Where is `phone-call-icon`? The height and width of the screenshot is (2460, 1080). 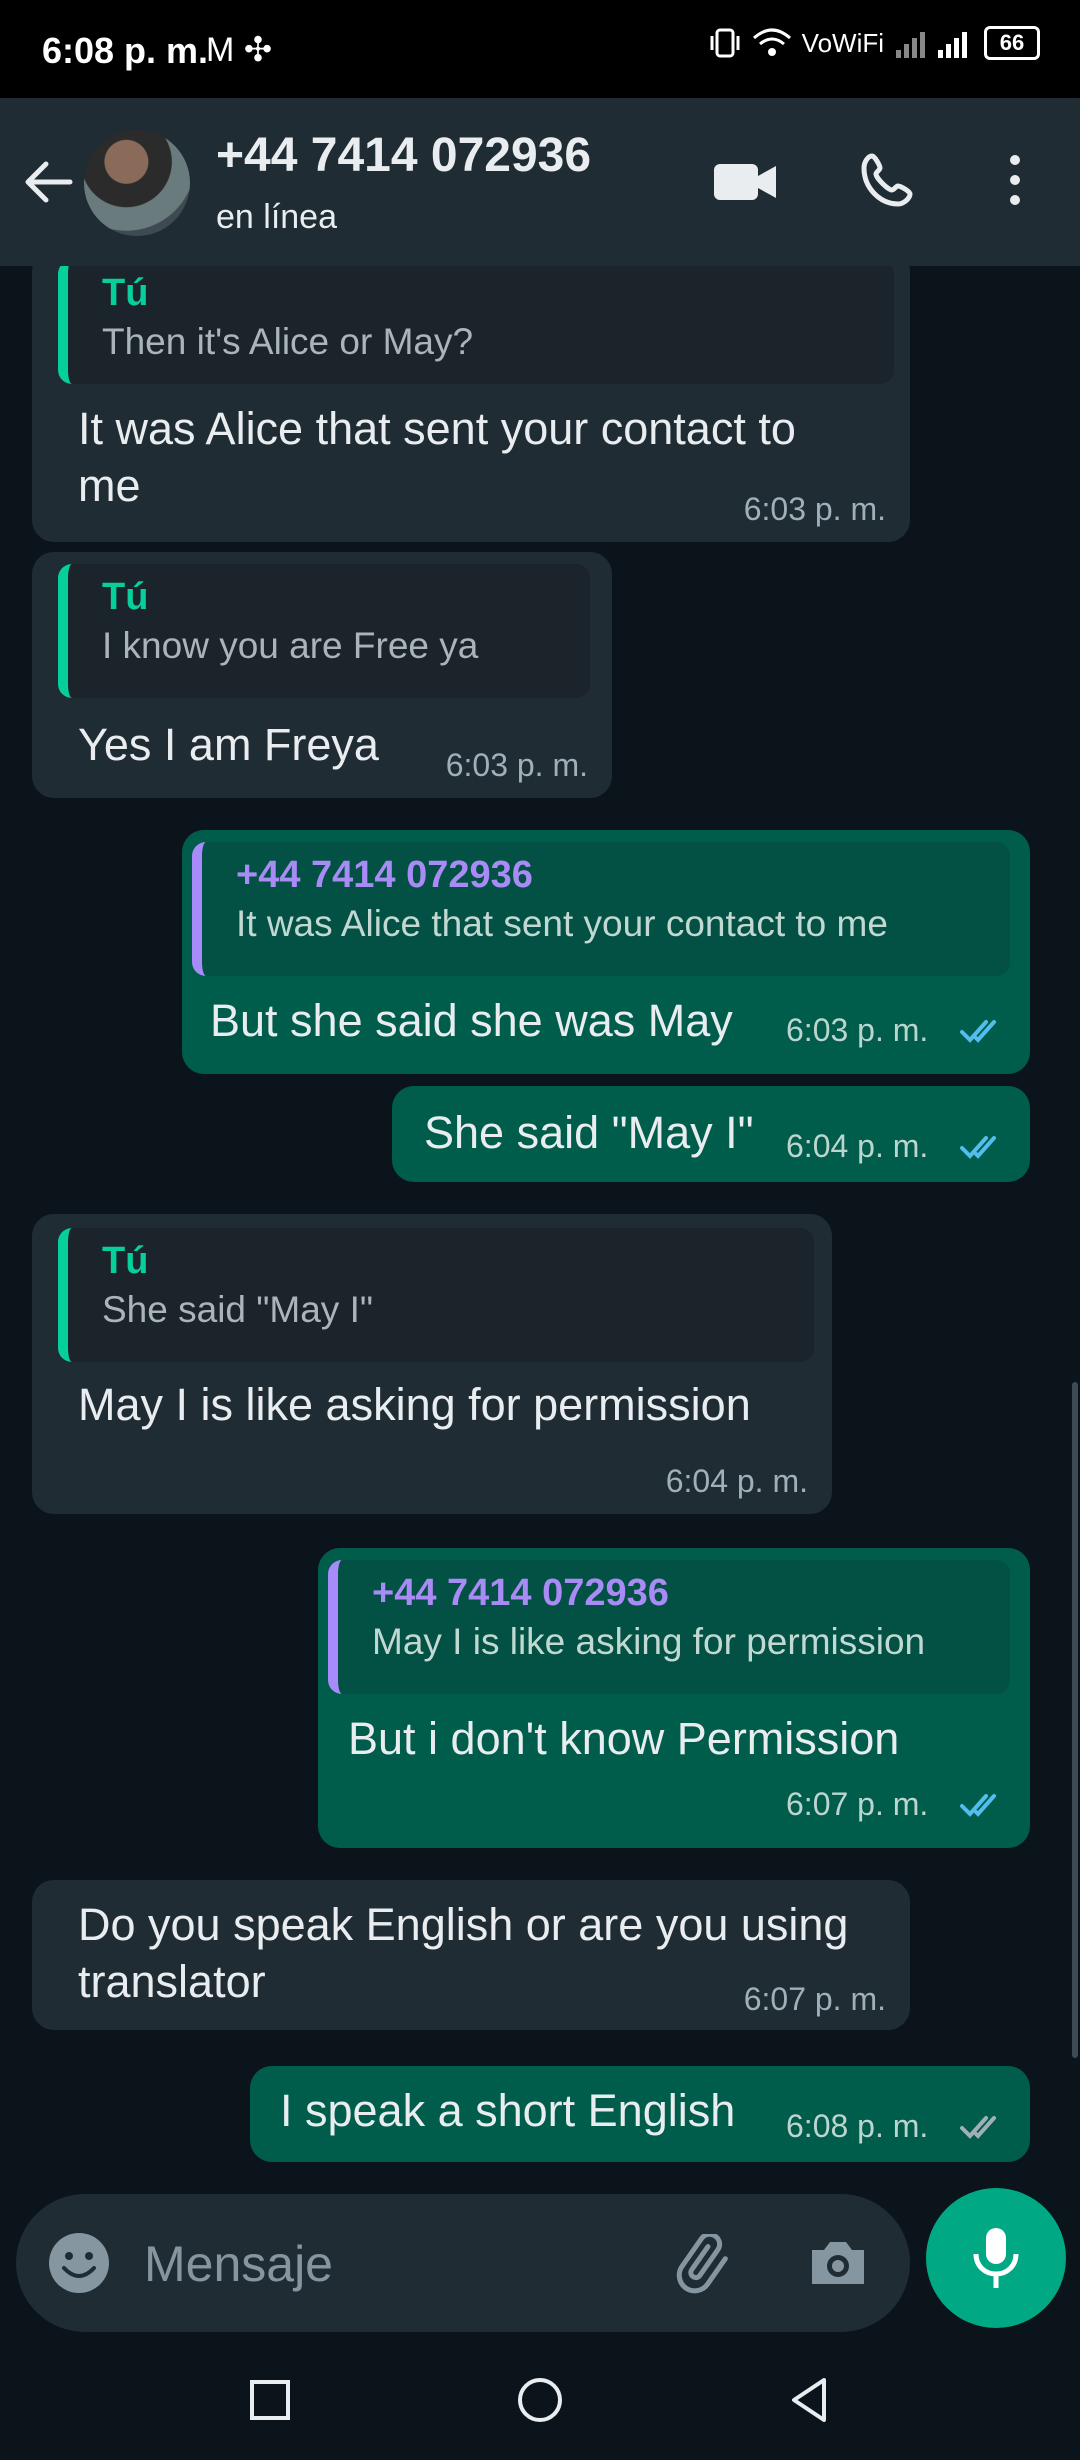
phone-call-icon is located at coordinates (888, 180).